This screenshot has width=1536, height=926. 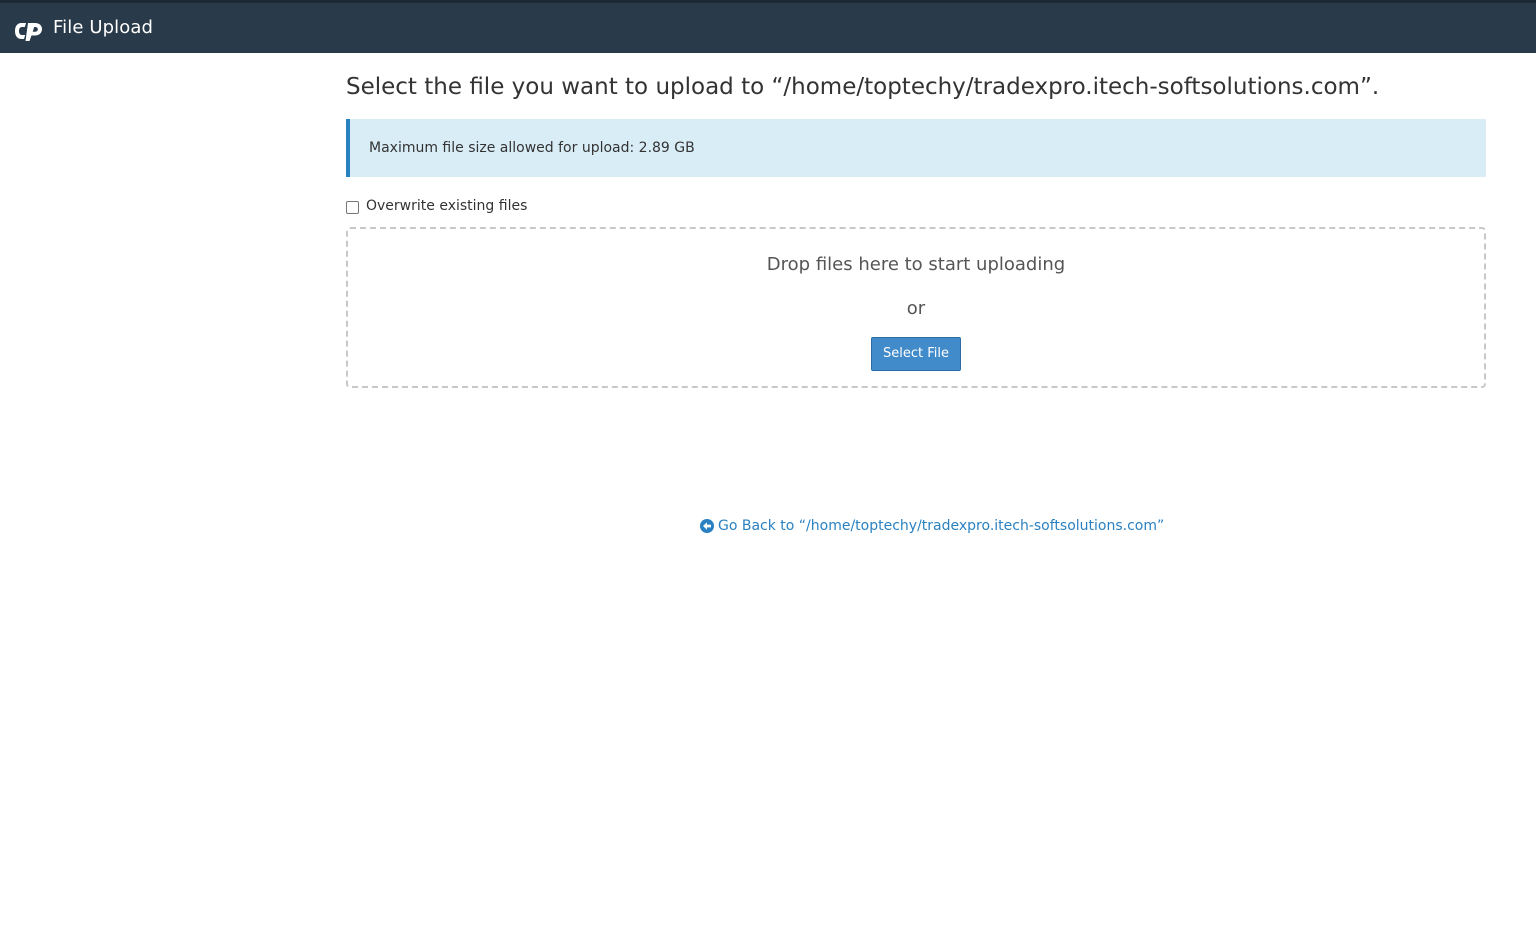 I want to click on overwrite-option: Overwrite existing files, so click(x=436, y=206).